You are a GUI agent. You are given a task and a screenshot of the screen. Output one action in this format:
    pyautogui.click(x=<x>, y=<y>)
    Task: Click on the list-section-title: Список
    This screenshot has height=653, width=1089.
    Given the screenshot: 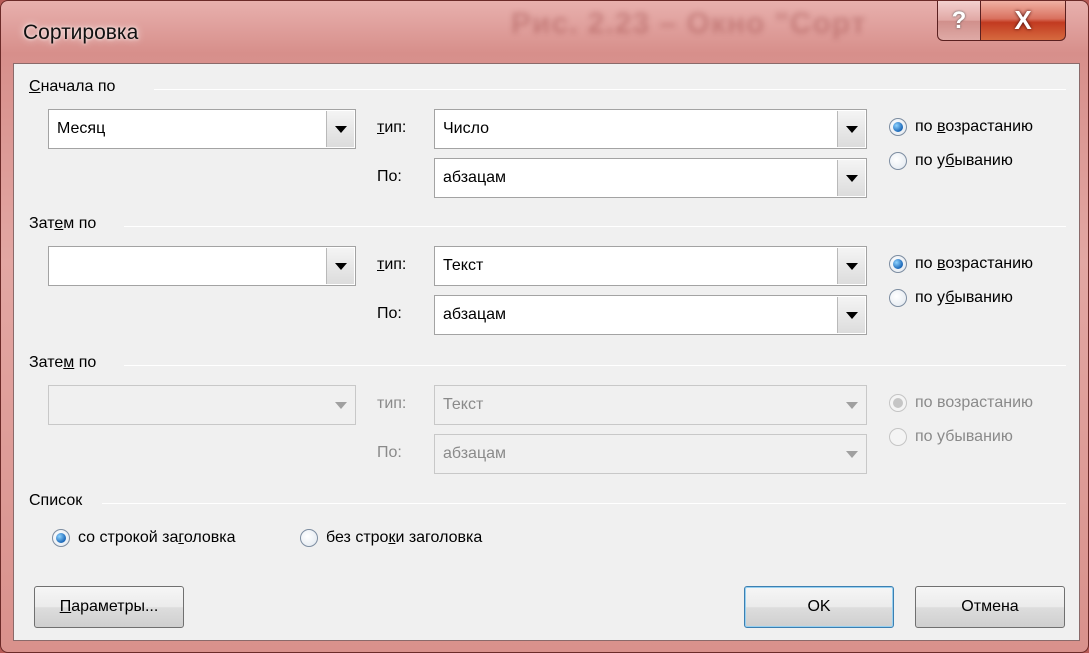 What is the action you would take?
    pyautogui.click(x=56, y=500)
    